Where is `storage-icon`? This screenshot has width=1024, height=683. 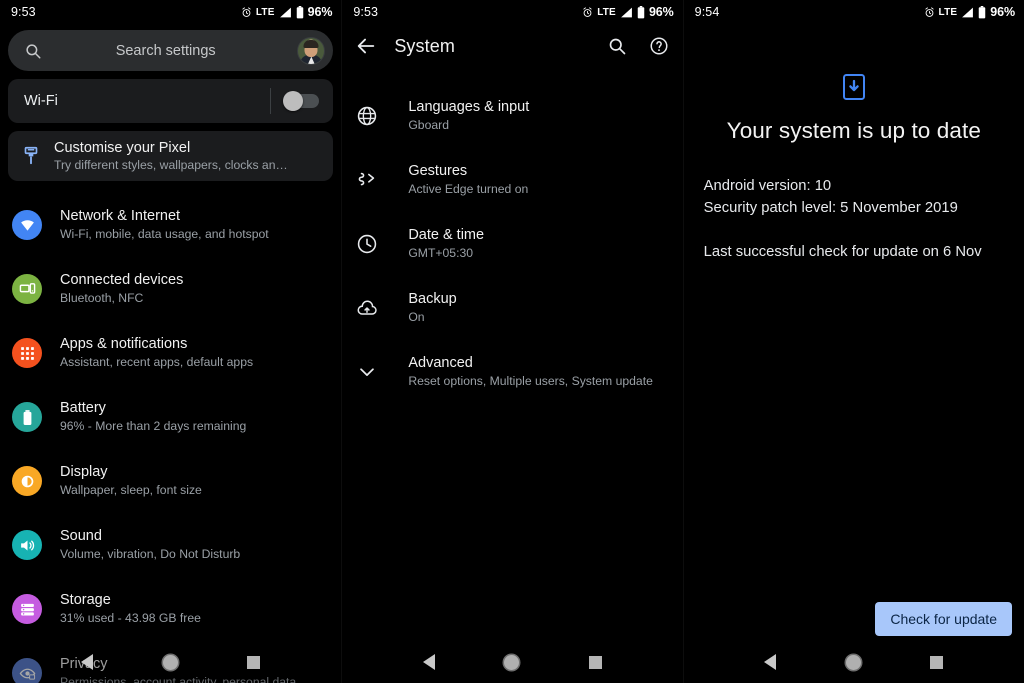 storage-icon is located at coordinates (27, 609).